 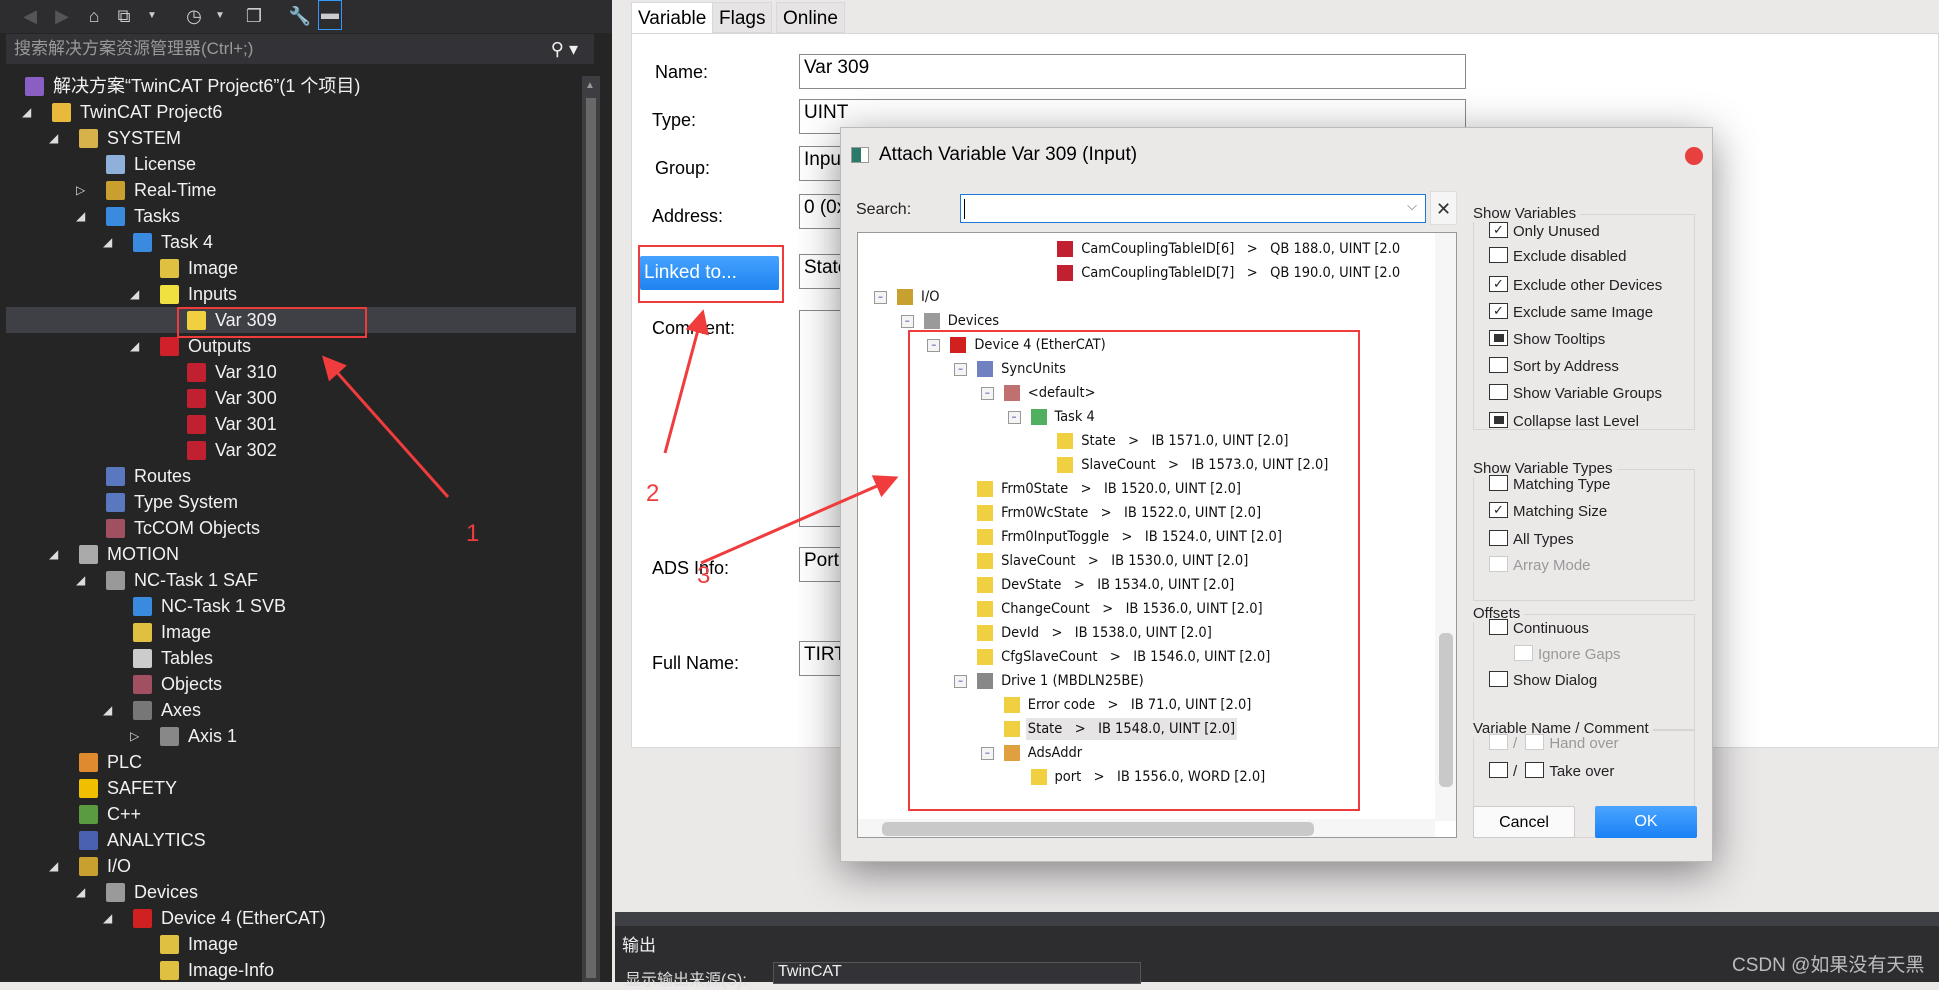 I want to click on annotation-arrows, so click(x=610, y=437).